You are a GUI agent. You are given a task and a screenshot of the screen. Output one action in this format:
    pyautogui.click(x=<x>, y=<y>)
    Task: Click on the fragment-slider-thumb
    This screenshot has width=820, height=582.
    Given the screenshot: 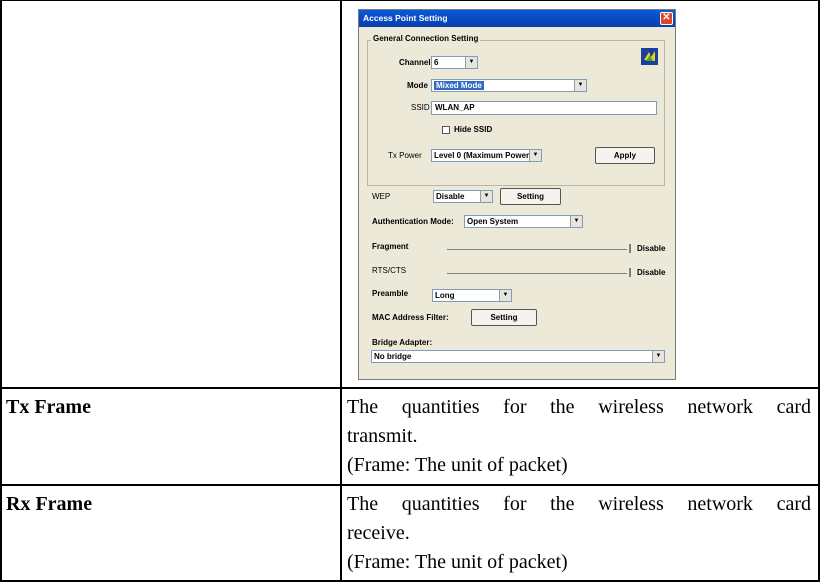 What is the action you would take?
    pyautogui.click(x=630, y=248)
    